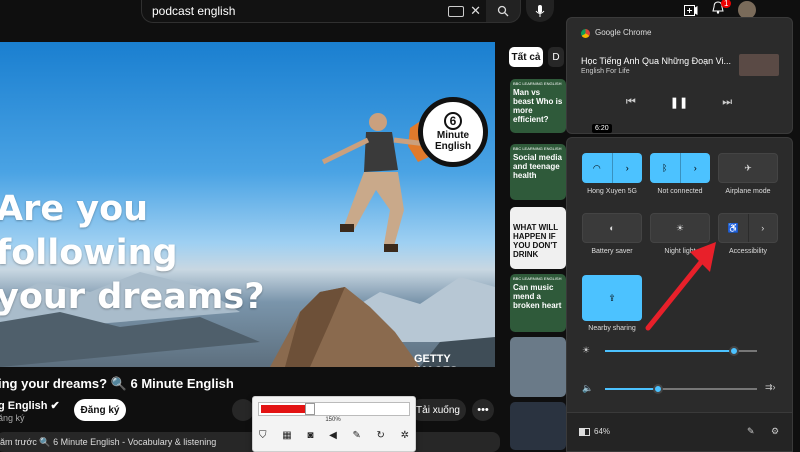 This screenshot has height=452, width=800. I want to click on tile-nearby-sharing: ⇪, so click(612, 298).